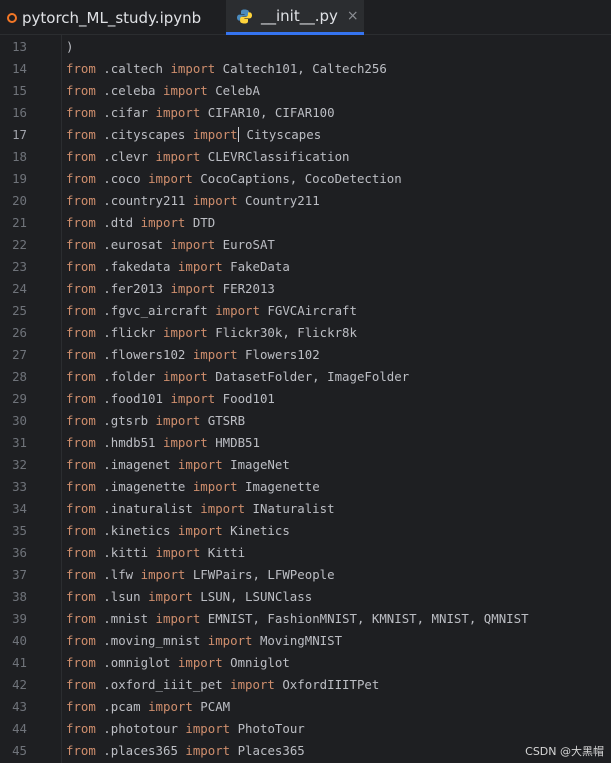  I want to click on module-name: .gtsrb, so click(125, 420).